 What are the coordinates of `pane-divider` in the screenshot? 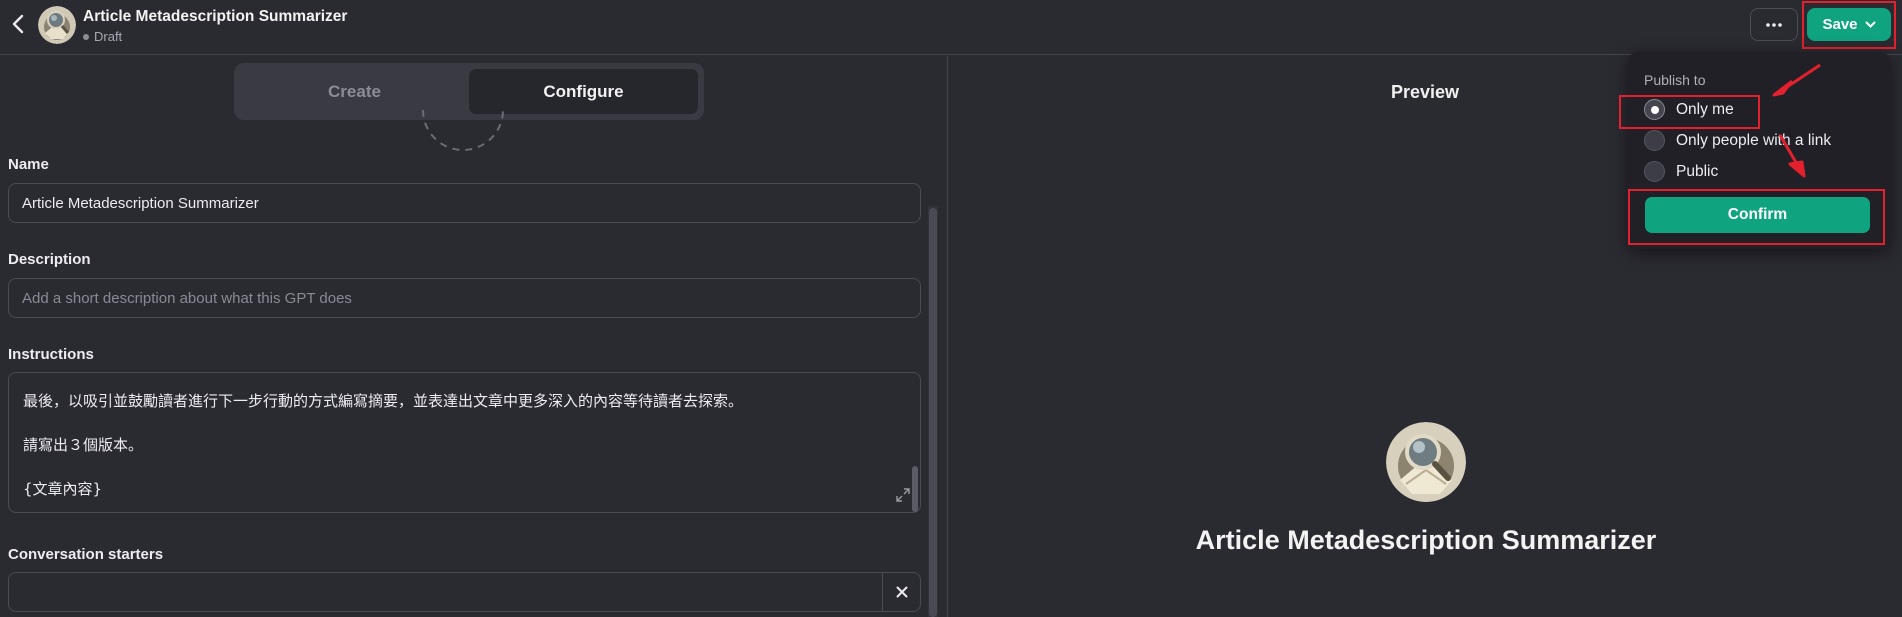 It's located at (947, 336).